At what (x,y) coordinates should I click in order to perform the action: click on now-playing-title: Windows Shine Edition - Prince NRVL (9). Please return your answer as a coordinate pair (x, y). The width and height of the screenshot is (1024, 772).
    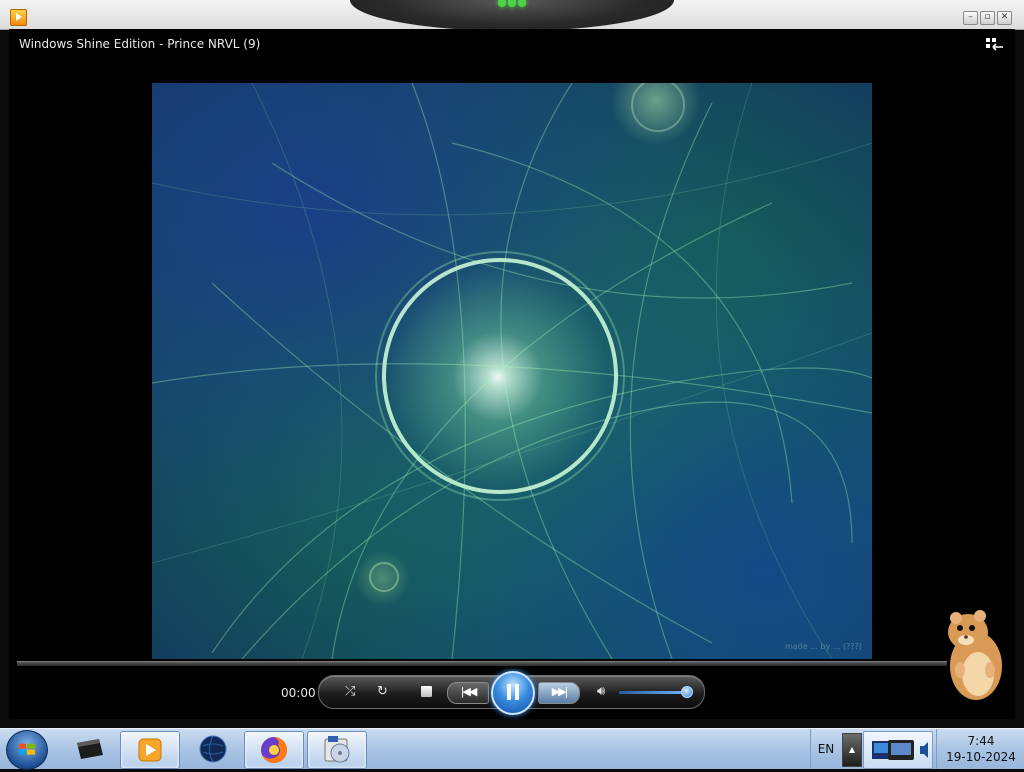
    Looking at the image, I should click on (140, 44).